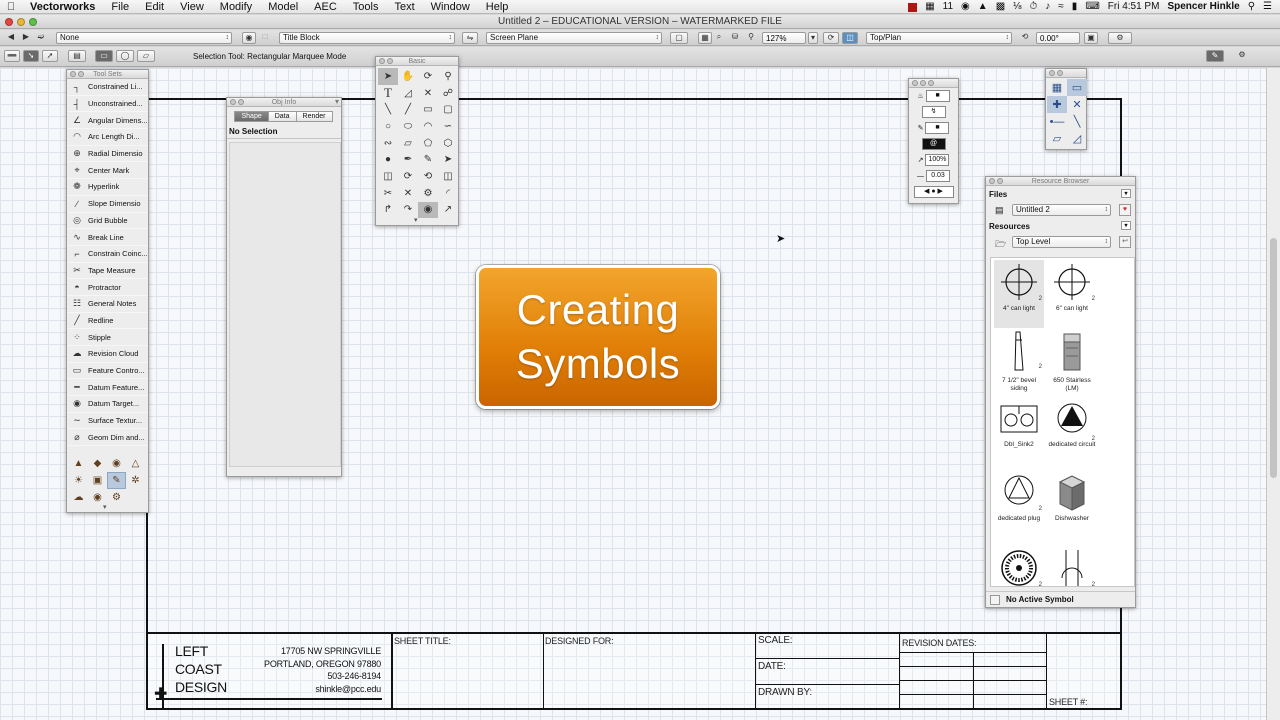 The height and width of the screenshot is (720, 1280). What do you see at coordinates (937, 128) in the screenshot?
I see `pen-style-select: ■` at bounding box center [937, 128].